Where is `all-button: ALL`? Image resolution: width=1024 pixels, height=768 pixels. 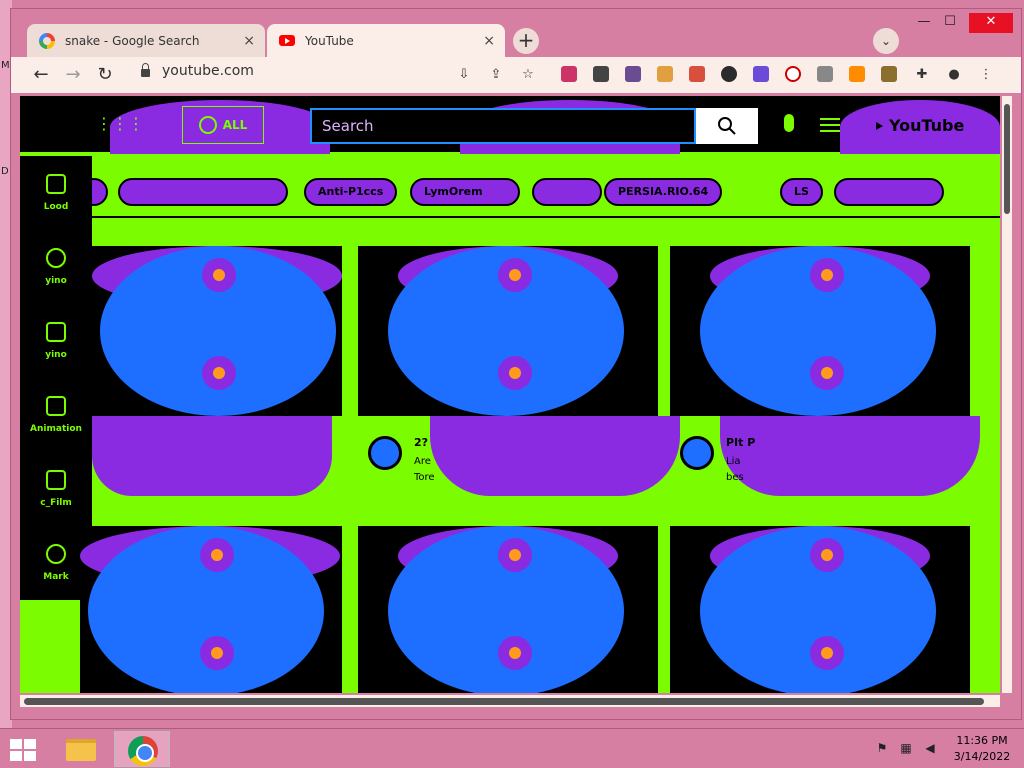
all-button: ALL is located at coordinates (223, 125).